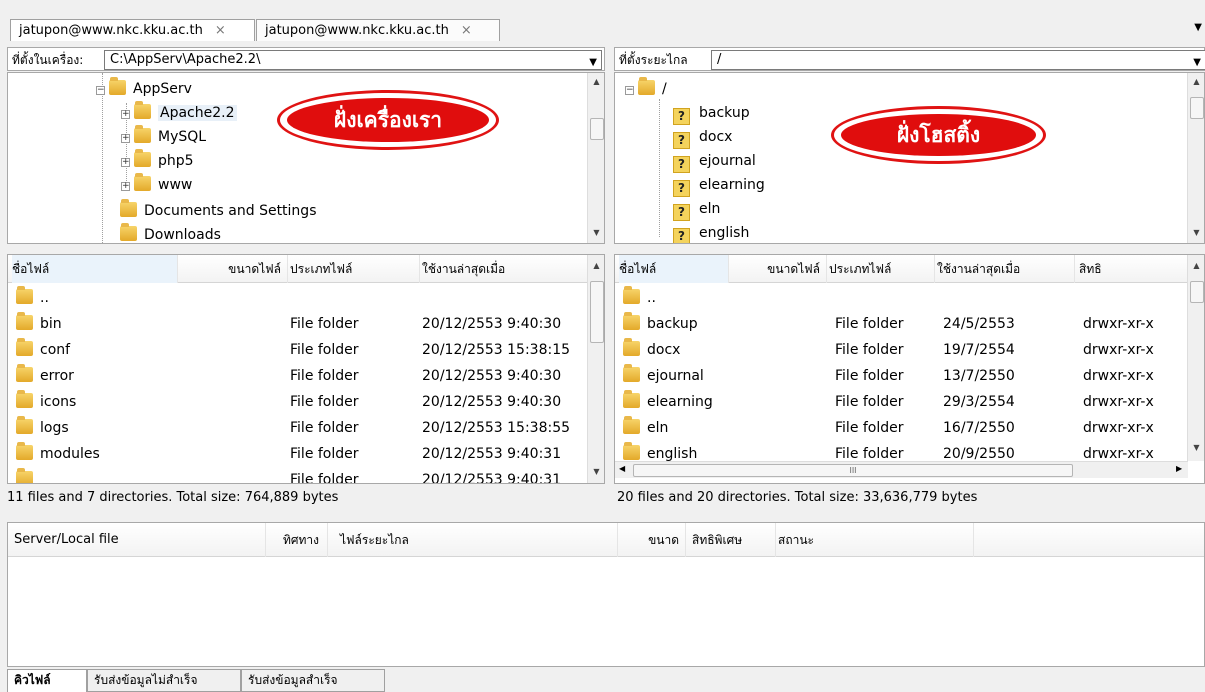 This screenshot has width=1205, height=692. Describe the element at coordinates (1195, 358) in the screenshot. I see `remote-list-scrollbar: ▲ ▼` at that location.